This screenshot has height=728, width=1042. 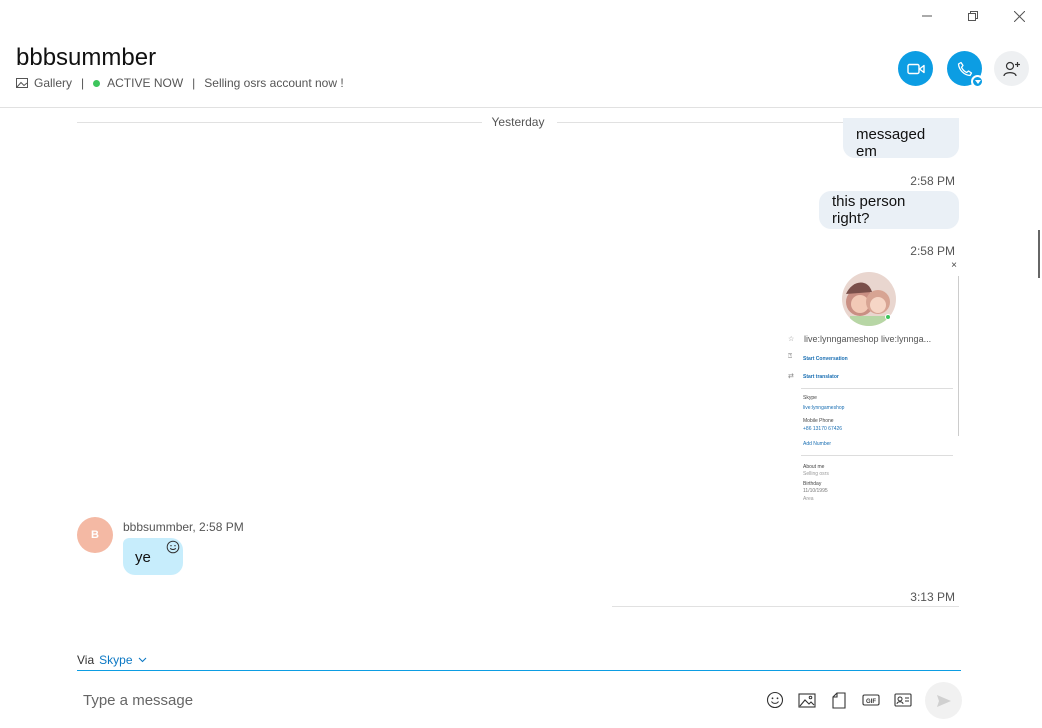 I want to click on add-person-icon, so click(x=1011, y=68).